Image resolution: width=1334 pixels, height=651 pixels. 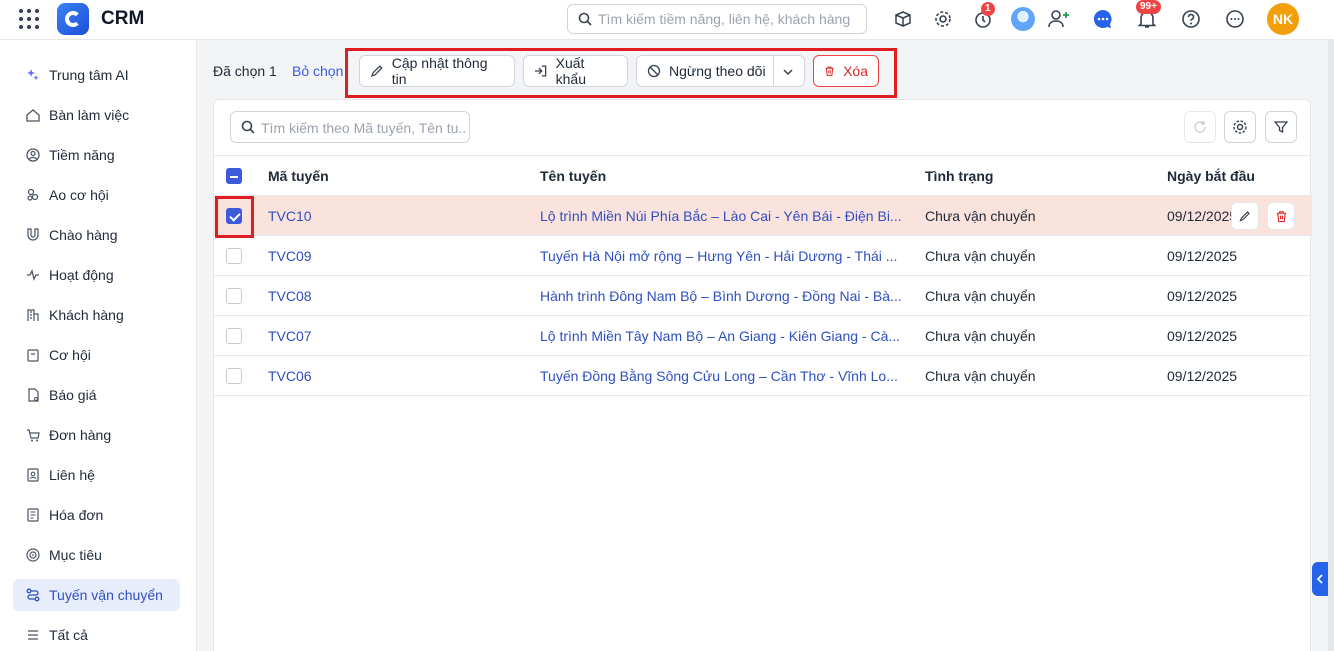 I want to click on route-code: TVC09, so click(x=290, y=255).